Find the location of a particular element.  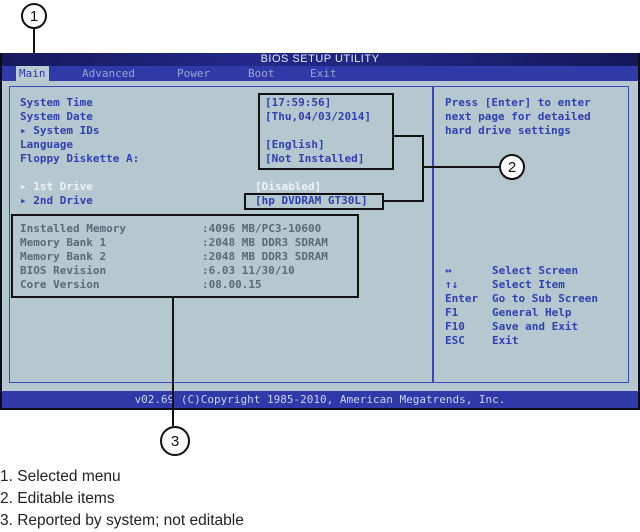

menu-exit: Exit is located at coordinates (323, 73).